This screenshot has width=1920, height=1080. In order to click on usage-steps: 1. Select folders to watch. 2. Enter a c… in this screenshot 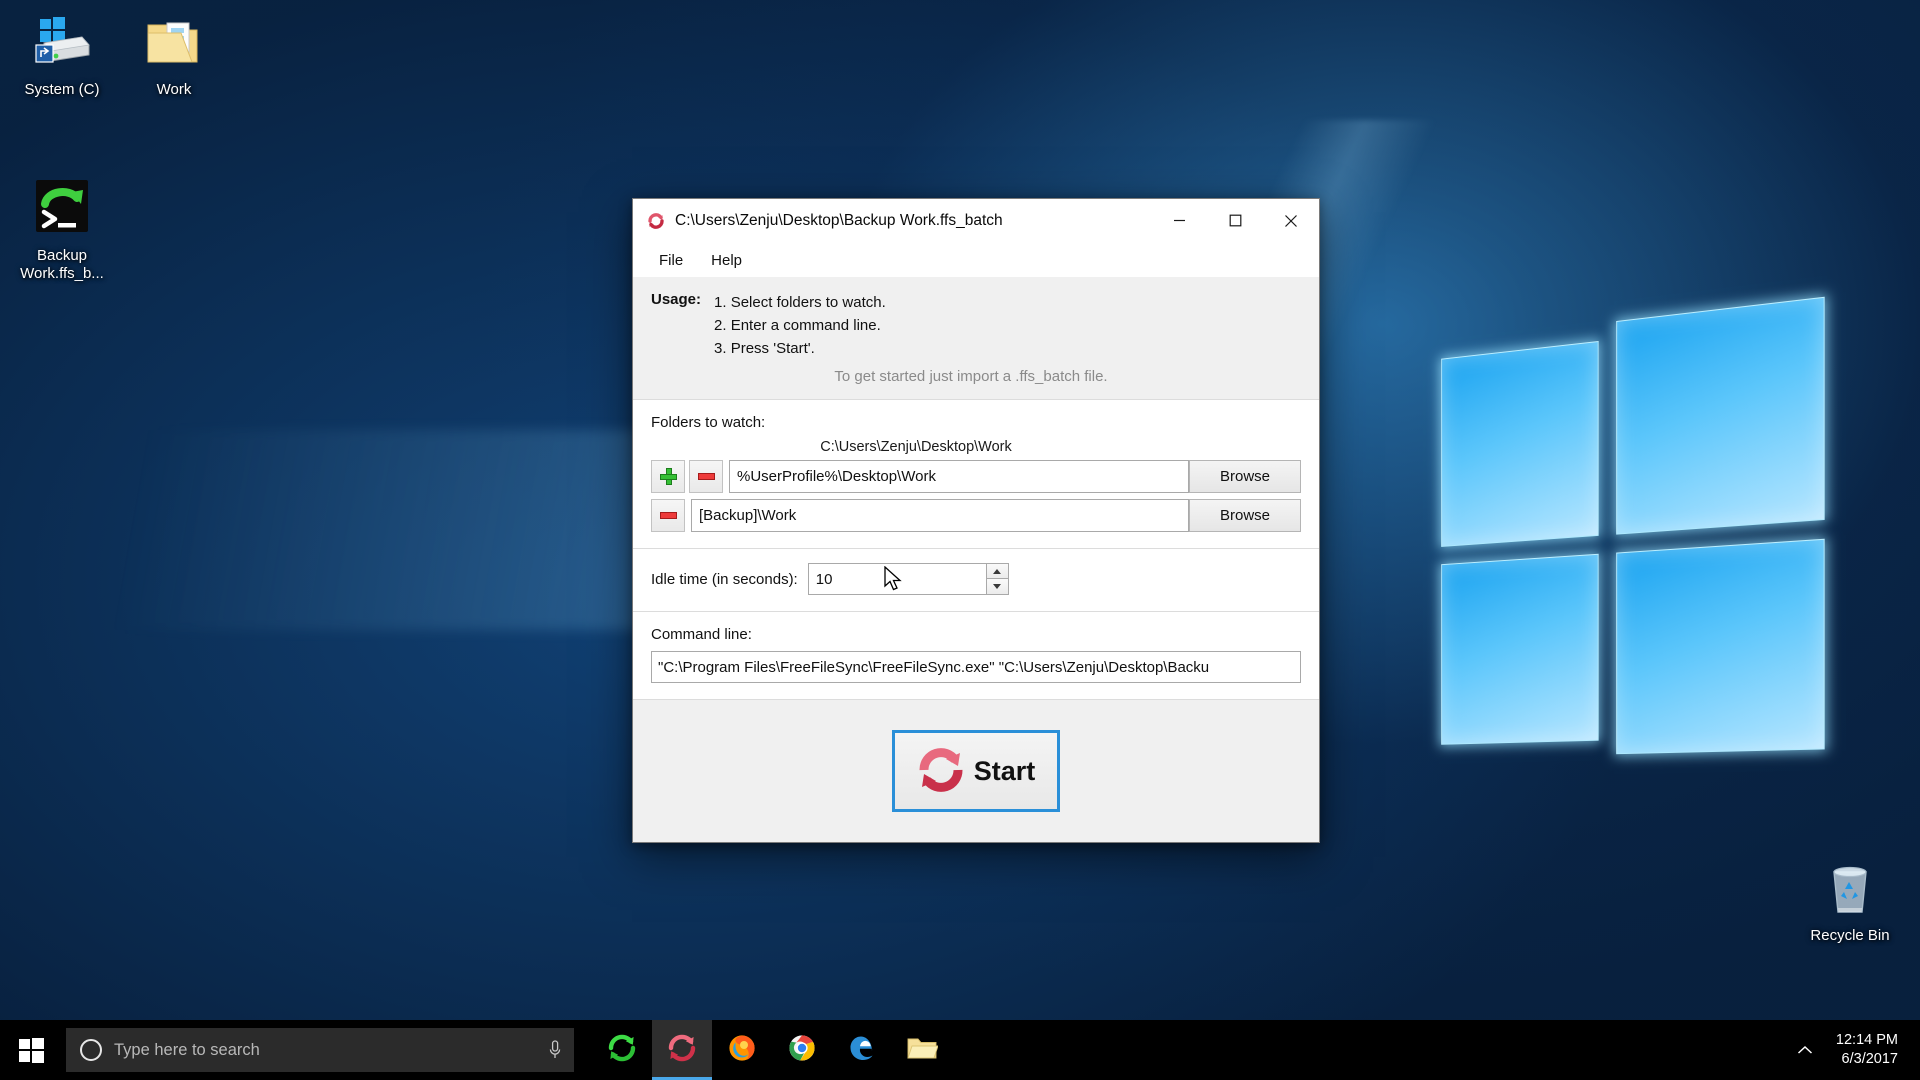, I will do `click(800, 325)`.